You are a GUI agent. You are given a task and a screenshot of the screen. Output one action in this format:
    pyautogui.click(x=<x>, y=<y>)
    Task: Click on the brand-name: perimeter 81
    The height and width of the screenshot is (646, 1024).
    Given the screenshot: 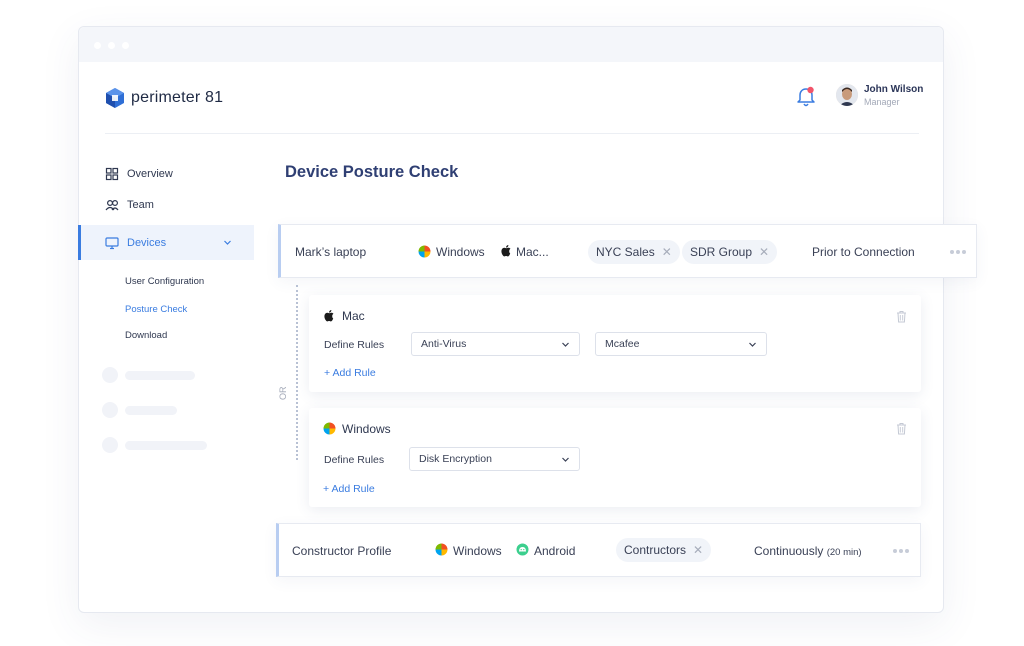 What is the action you would take?
    pyautogui.click(x=177, y=97)
    